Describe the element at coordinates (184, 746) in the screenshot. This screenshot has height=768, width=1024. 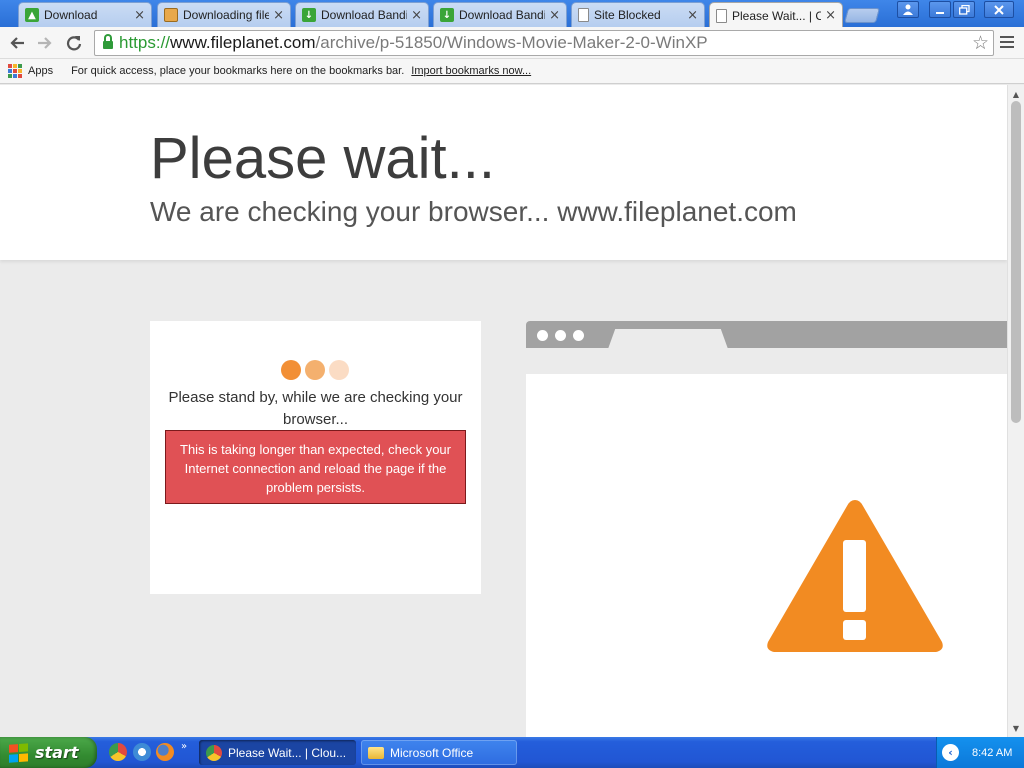
I see `quick-launch-more: »` at that location.